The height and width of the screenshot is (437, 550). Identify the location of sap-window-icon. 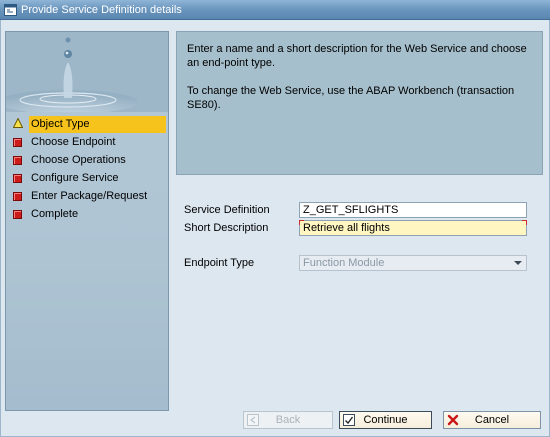
(10, 10).